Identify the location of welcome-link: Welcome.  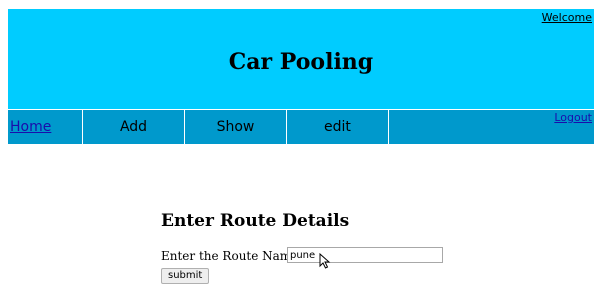
(567, 17).